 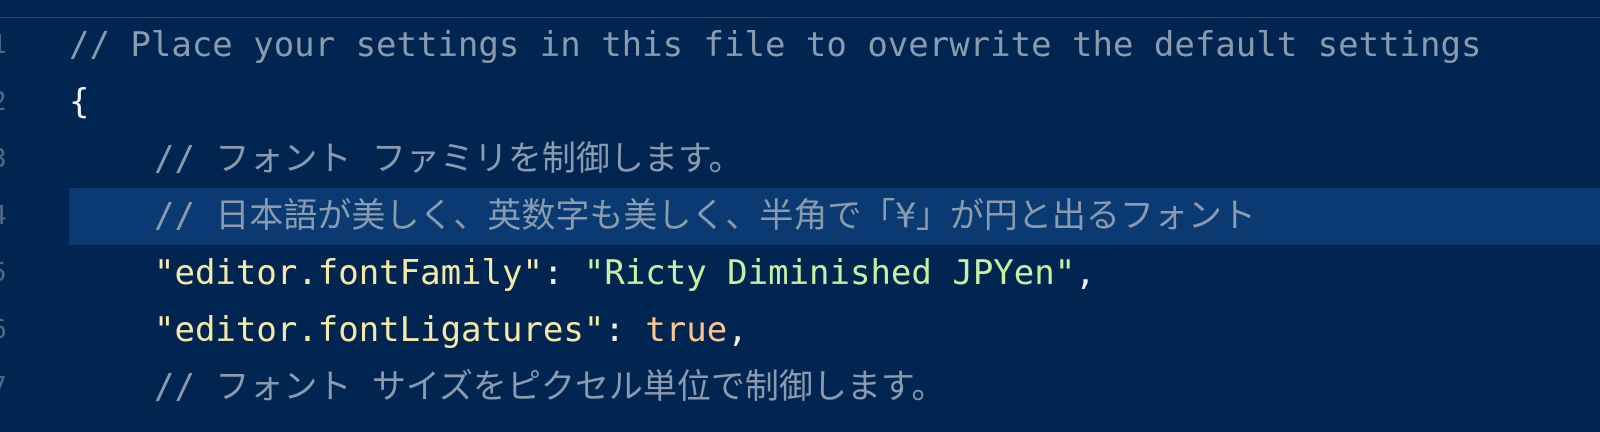 I want to click on code-line-4-current: 4 // 日本語が美しく、英数字も美しく、半角で「¥」が円と出るフォント, so click(x=800, y=216).